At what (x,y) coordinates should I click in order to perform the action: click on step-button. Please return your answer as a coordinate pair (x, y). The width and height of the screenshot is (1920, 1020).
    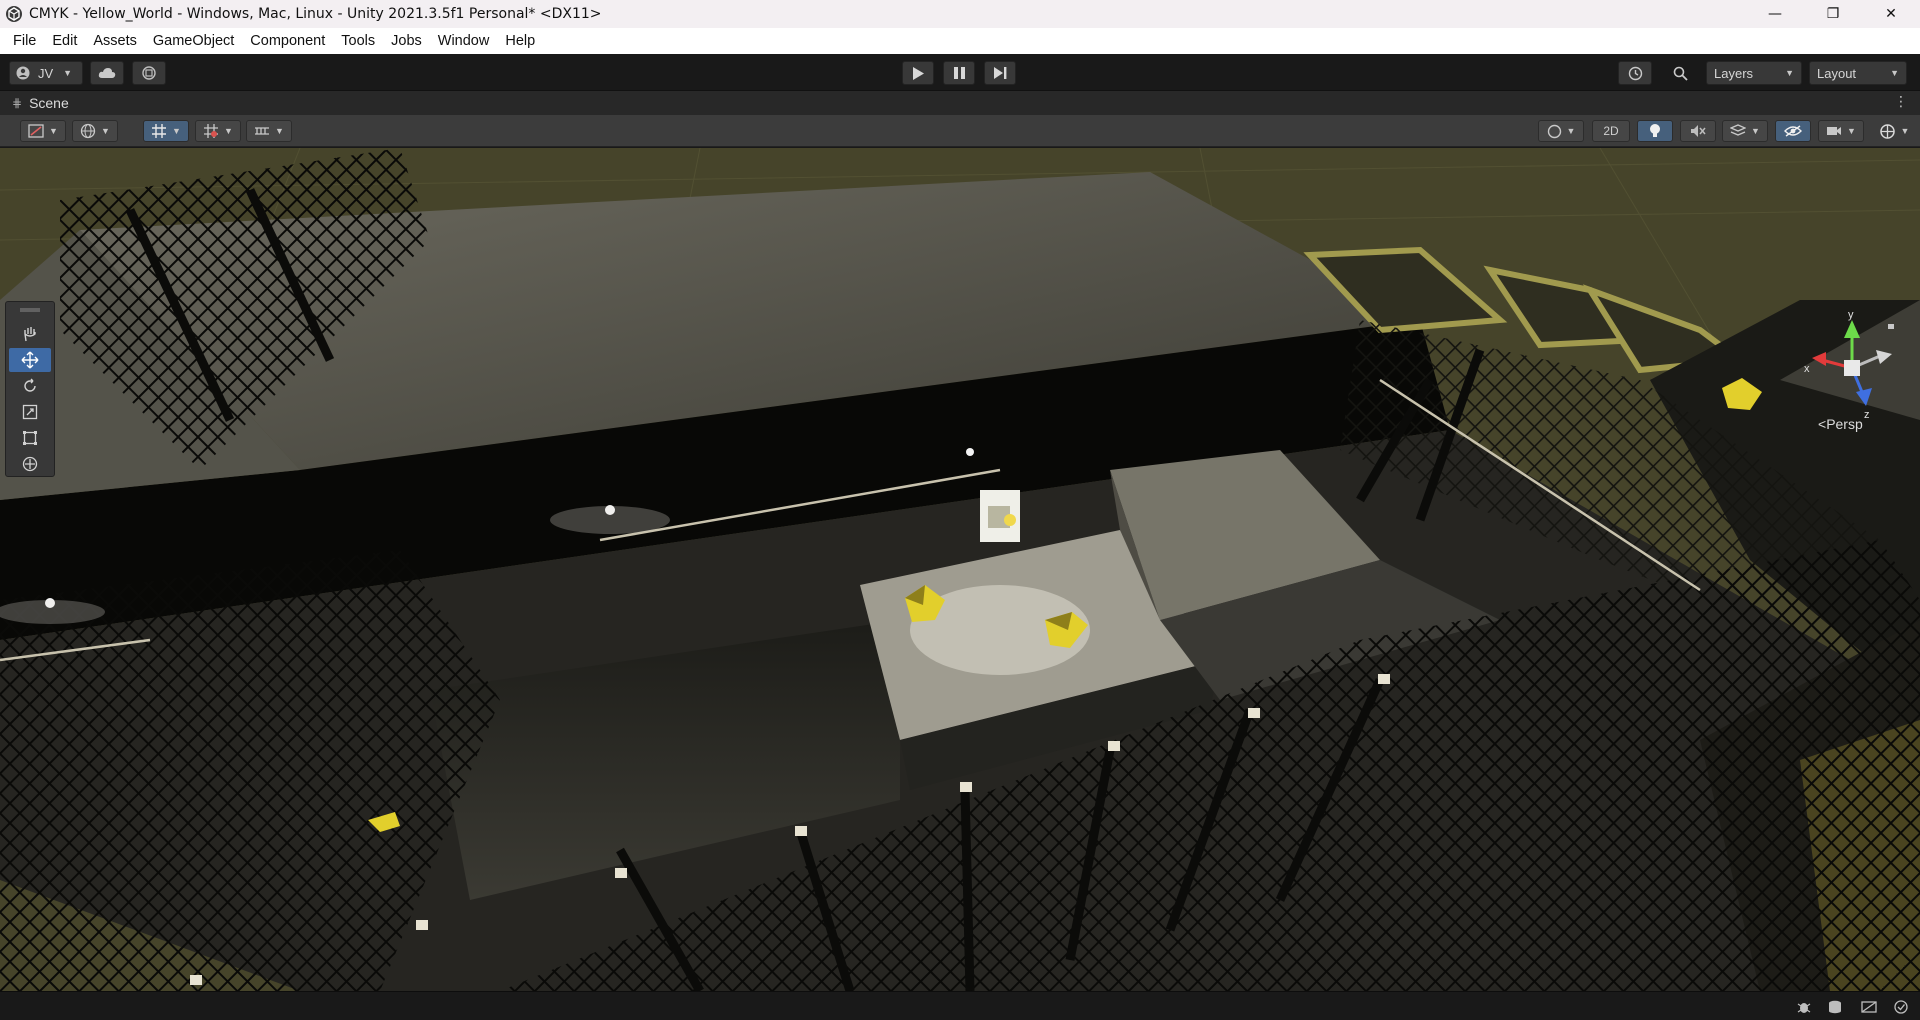
    Looking at the image, I should click on (1000, 73).